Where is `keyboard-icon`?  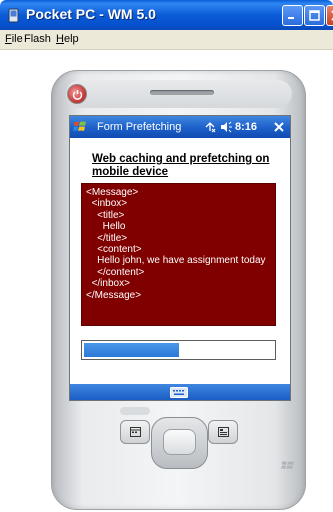
keyboard-icon is located at coordinates (179, 392).